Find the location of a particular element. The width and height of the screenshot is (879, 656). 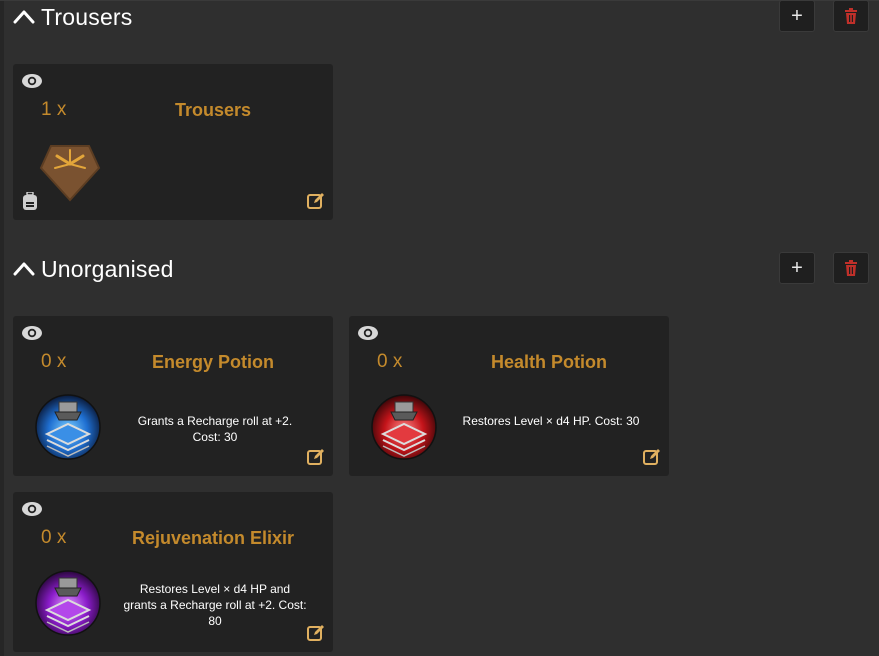

group-header-trousers: Trousers is located at coordinates (73, 17).